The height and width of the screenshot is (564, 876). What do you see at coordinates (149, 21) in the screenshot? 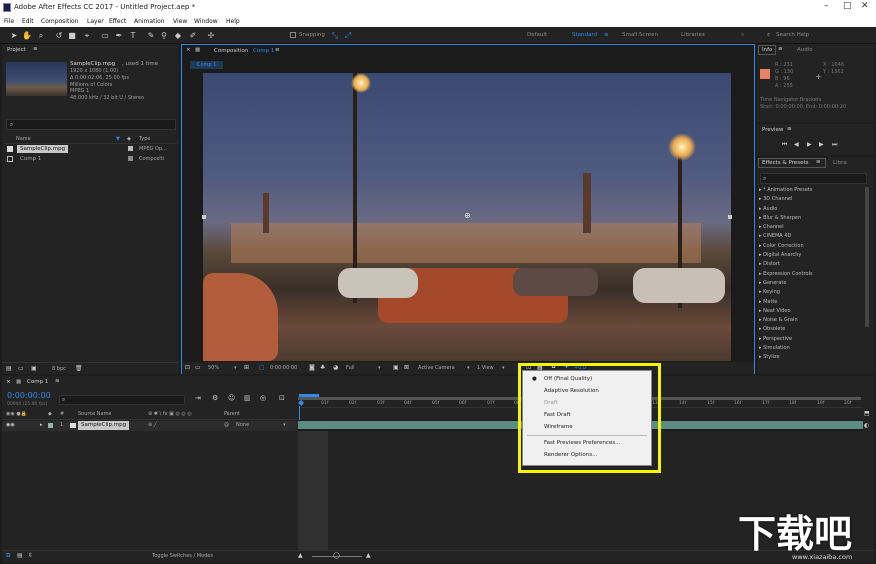
I see `menu-animation: Animation` at bounding box center [149, 21].